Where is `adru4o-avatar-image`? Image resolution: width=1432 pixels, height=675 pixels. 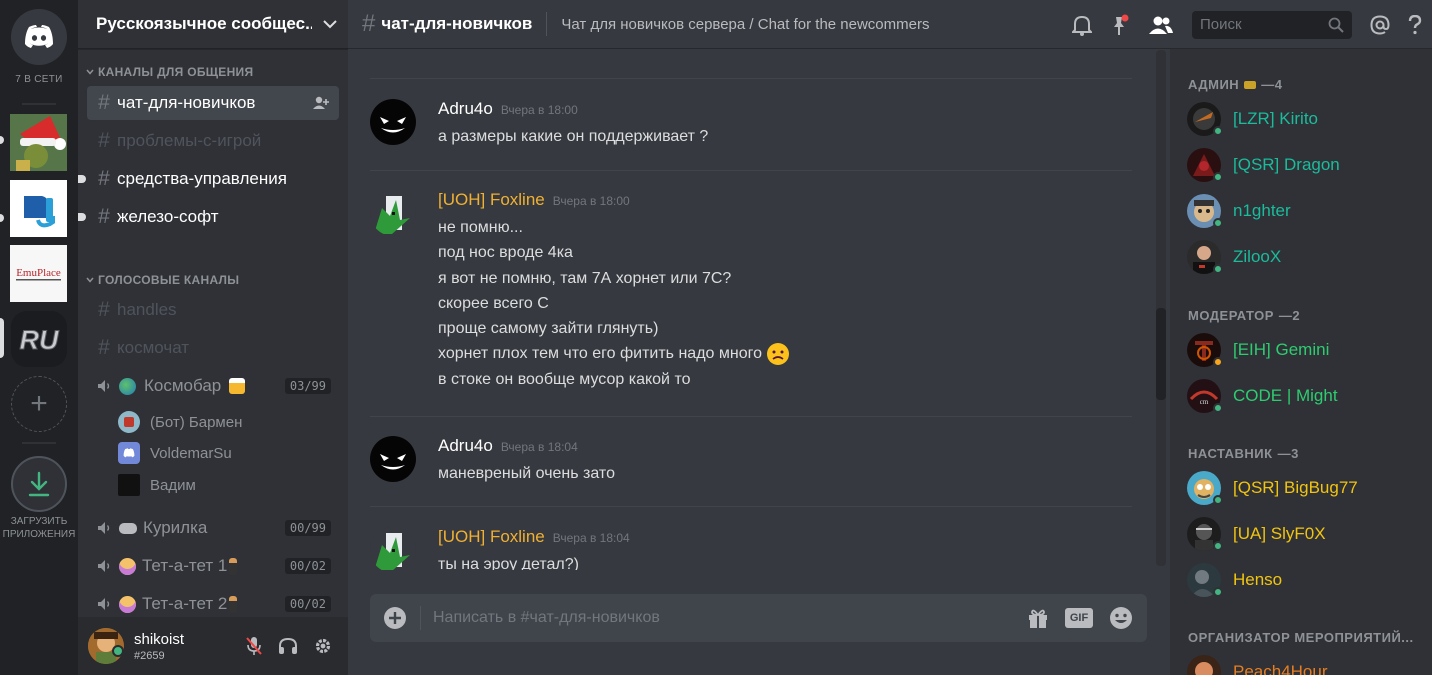 adru4o-avatar-image is located at coordinates (393, 122).